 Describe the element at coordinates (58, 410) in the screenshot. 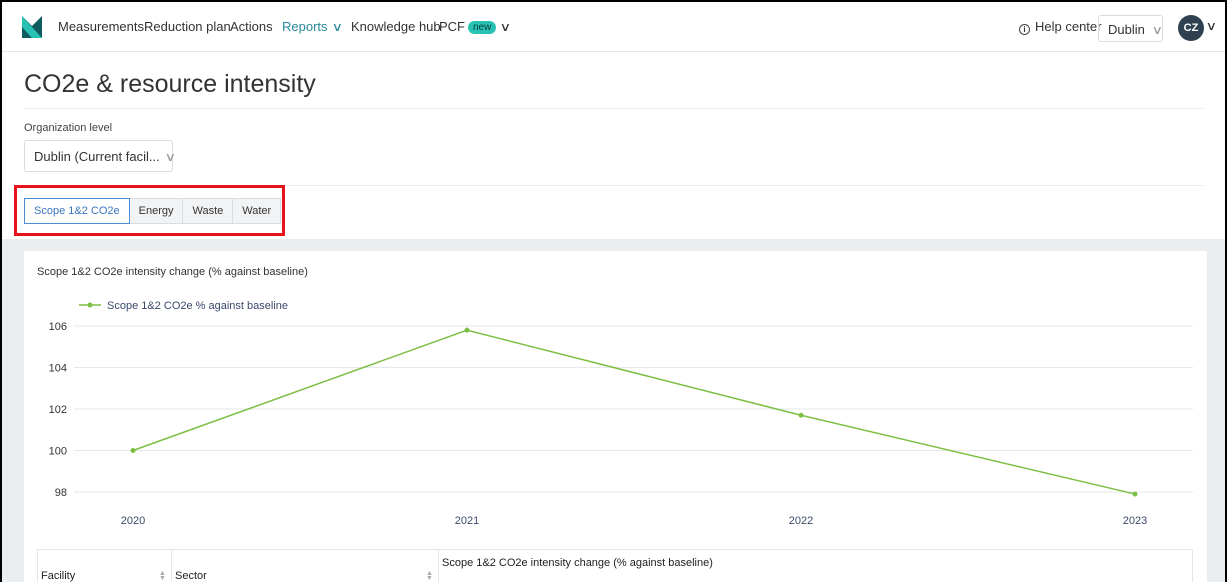

I see `y-tick-label: 102` at that location.